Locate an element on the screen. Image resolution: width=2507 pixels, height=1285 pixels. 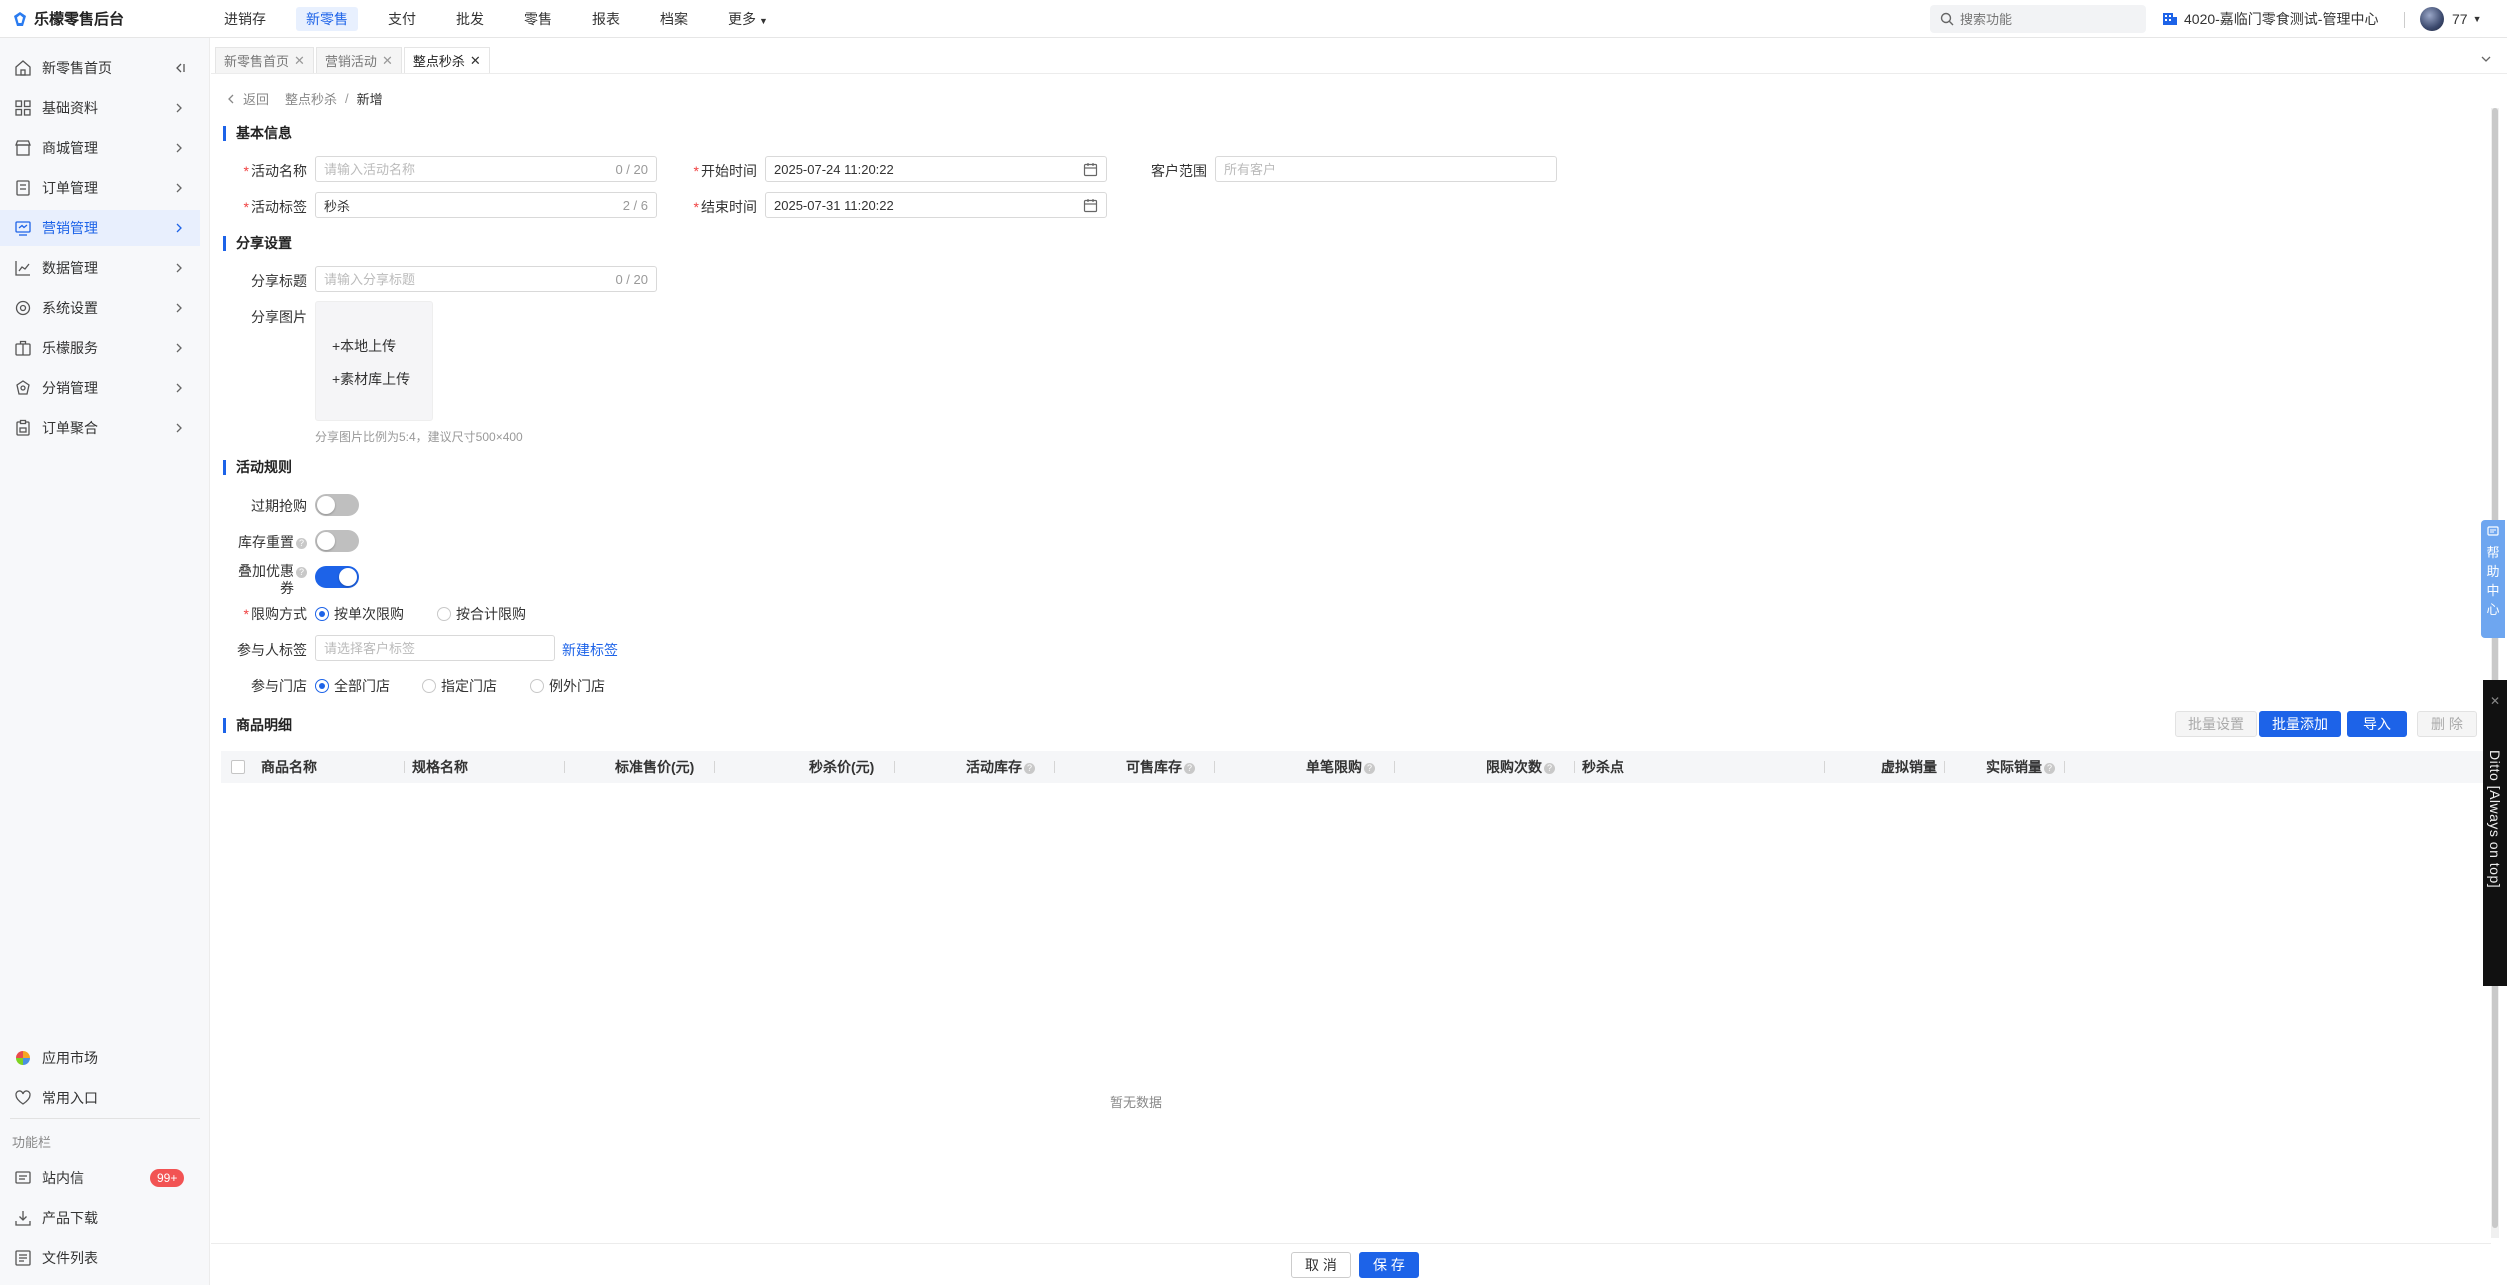
sidebar-download: 产品下载 is located at coordinates (100, 1218).